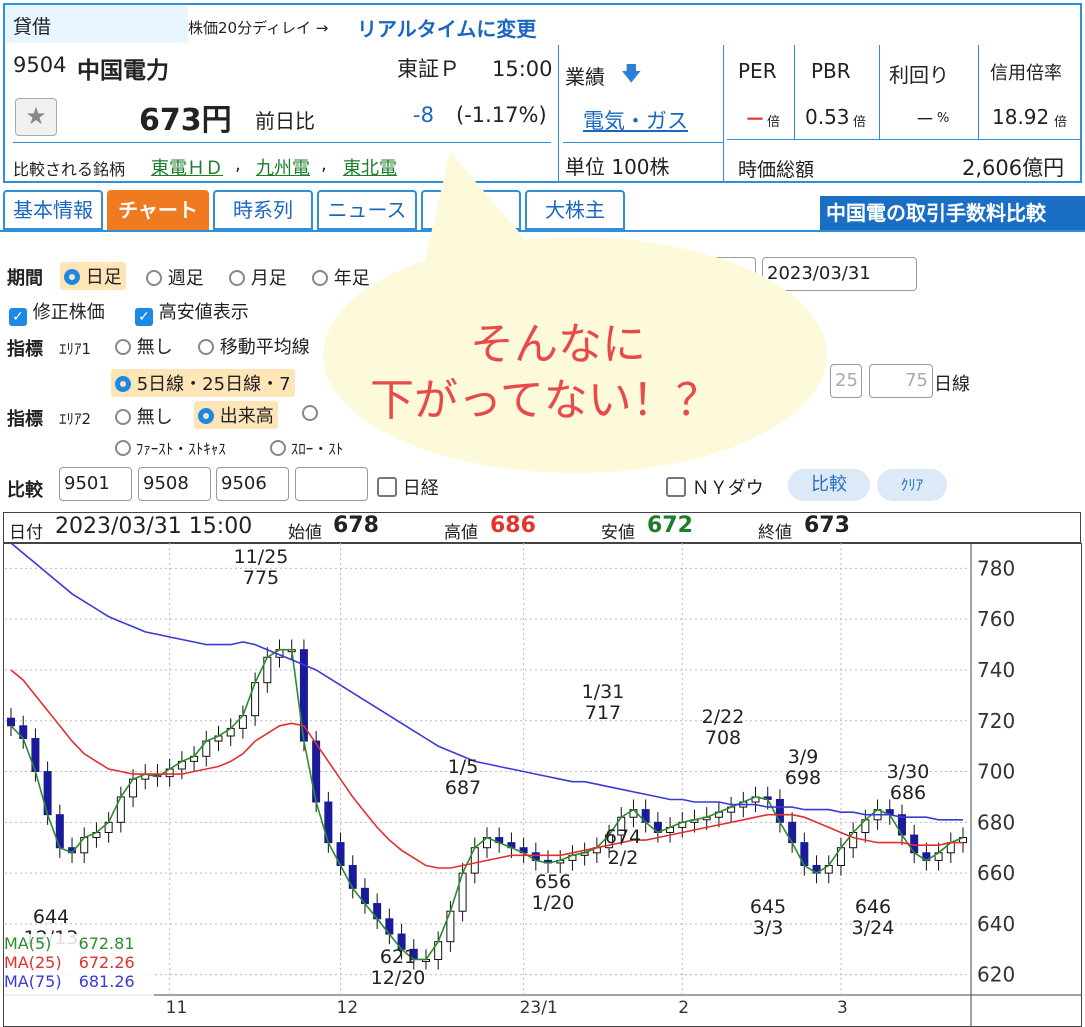 This screenshot has width=1085, height=1027. Describe the element at coordinates (842, 1008) in the screenshot. I see `x-tick-label: 3` at that location.